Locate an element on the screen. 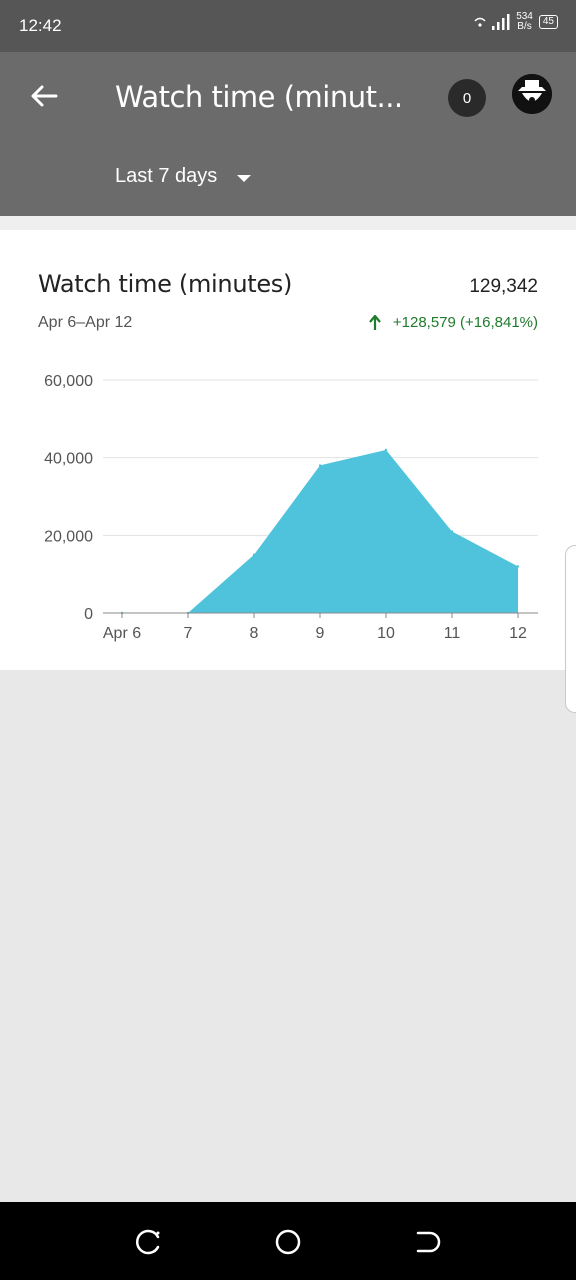 This screenshot has width=576, height=1280. avatar-icon is located at coordinates (532, 94).